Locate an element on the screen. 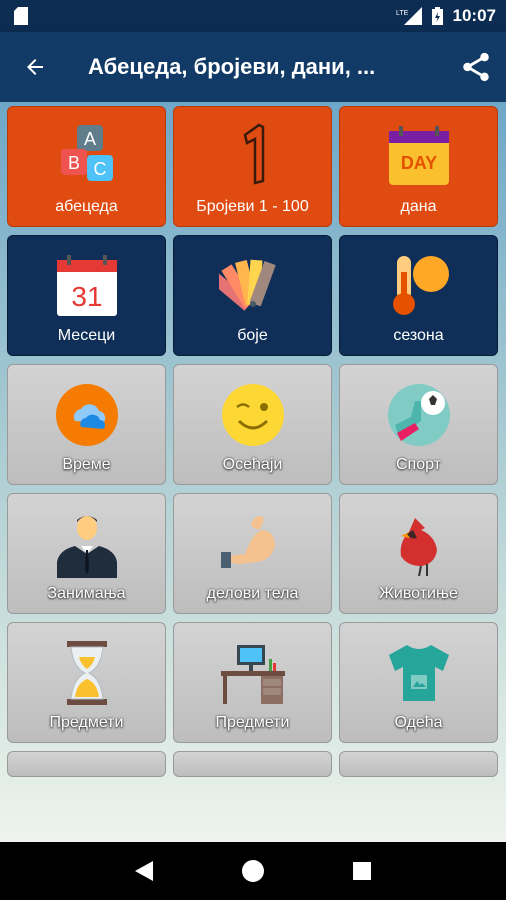 This screenshot has height=900, width=506. nav-home-button is located at coordinates (253, 871).